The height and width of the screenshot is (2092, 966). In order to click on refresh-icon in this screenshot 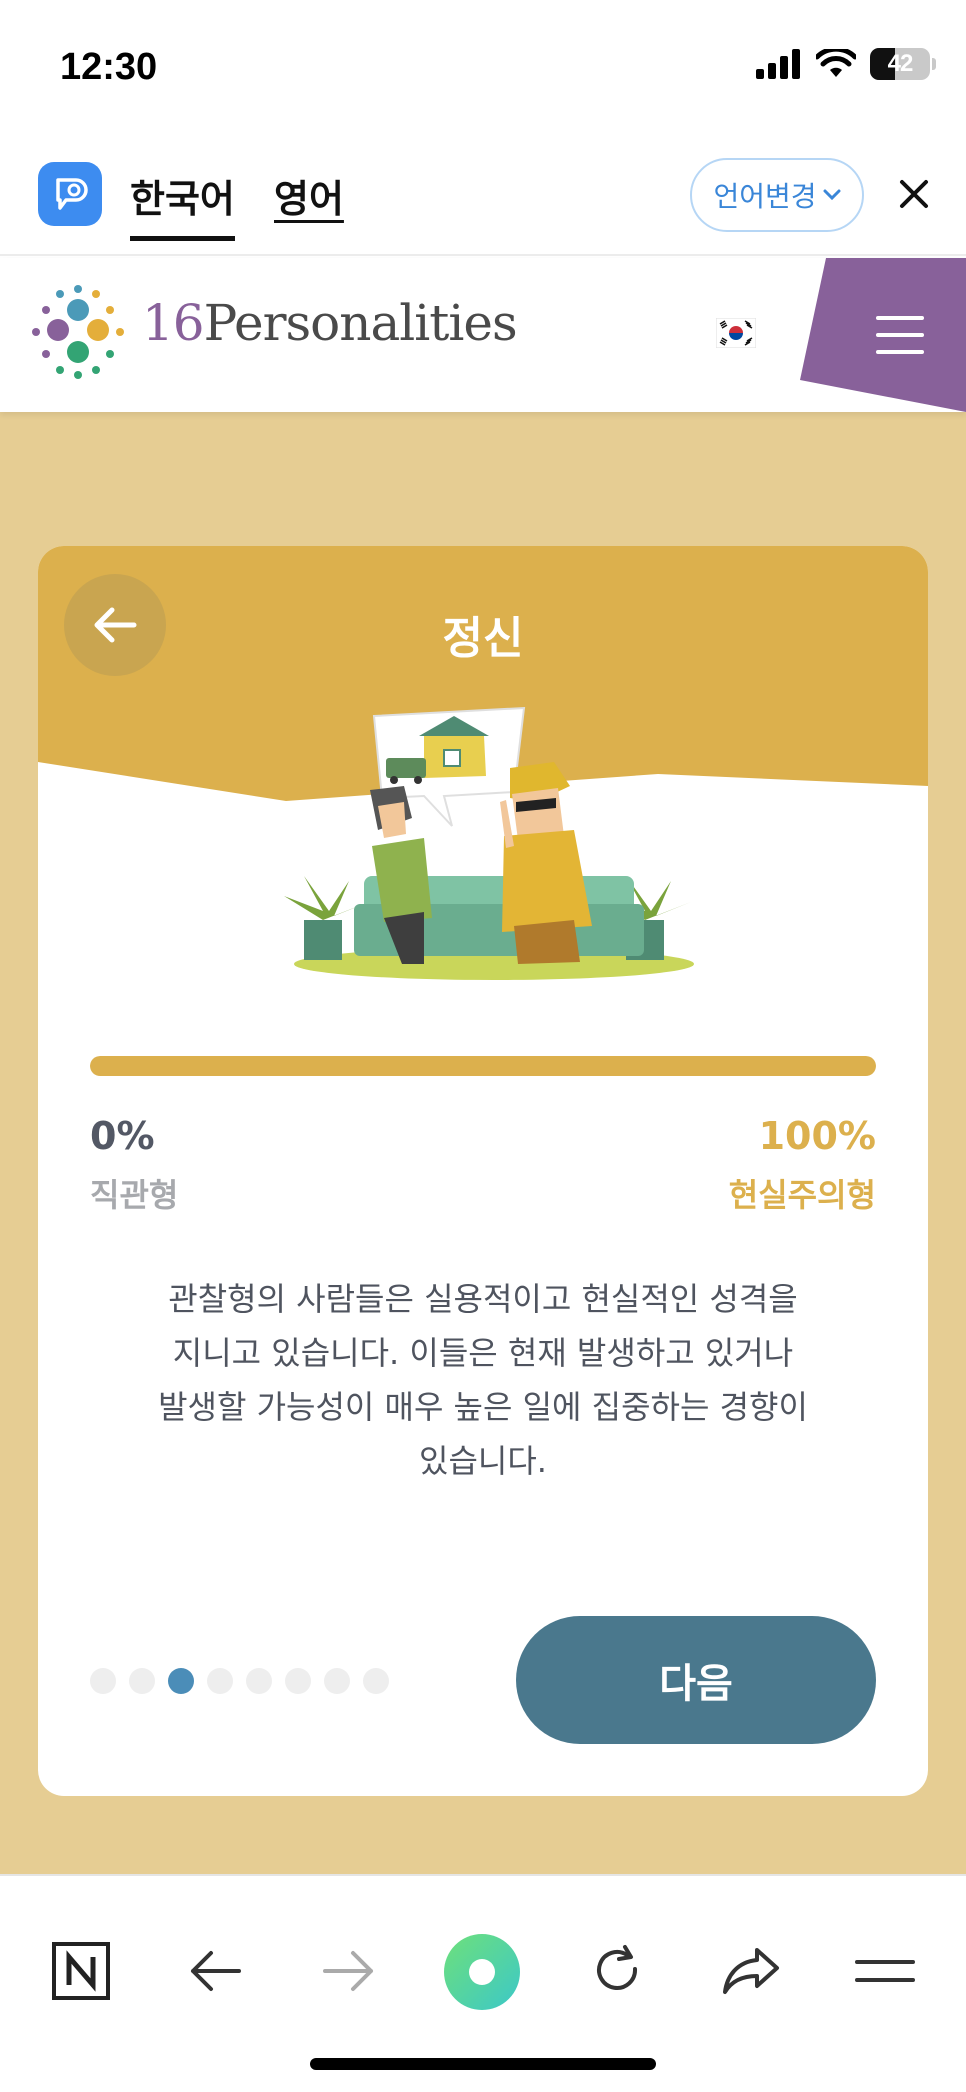, I will do `click(617, 1971)`.